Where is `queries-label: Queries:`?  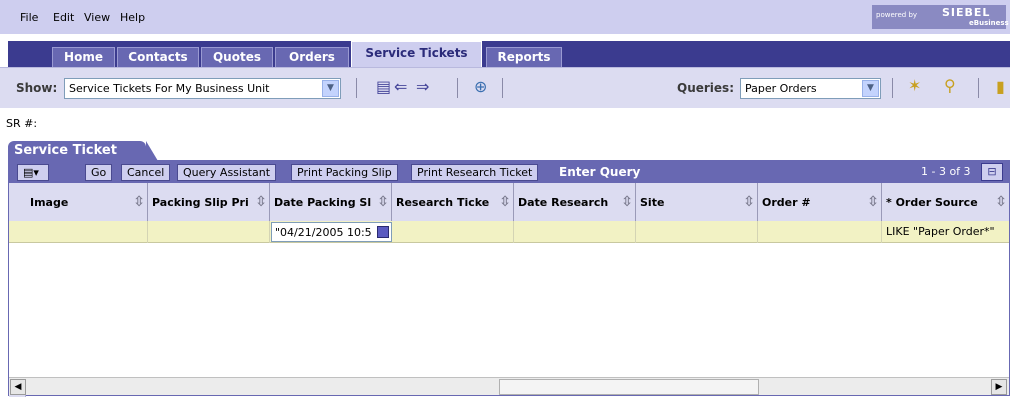
queries-label: Queries: is located at coordinates (705, 88).